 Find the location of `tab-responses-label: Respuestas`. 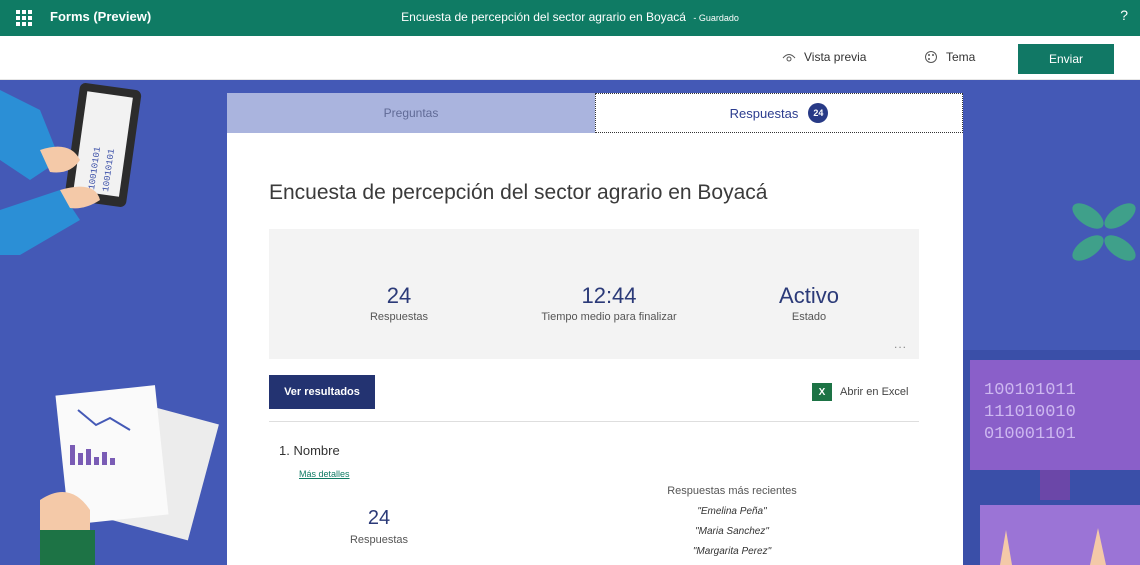

tab-responses-label: Respuestas is located at coordinates (764, 113).